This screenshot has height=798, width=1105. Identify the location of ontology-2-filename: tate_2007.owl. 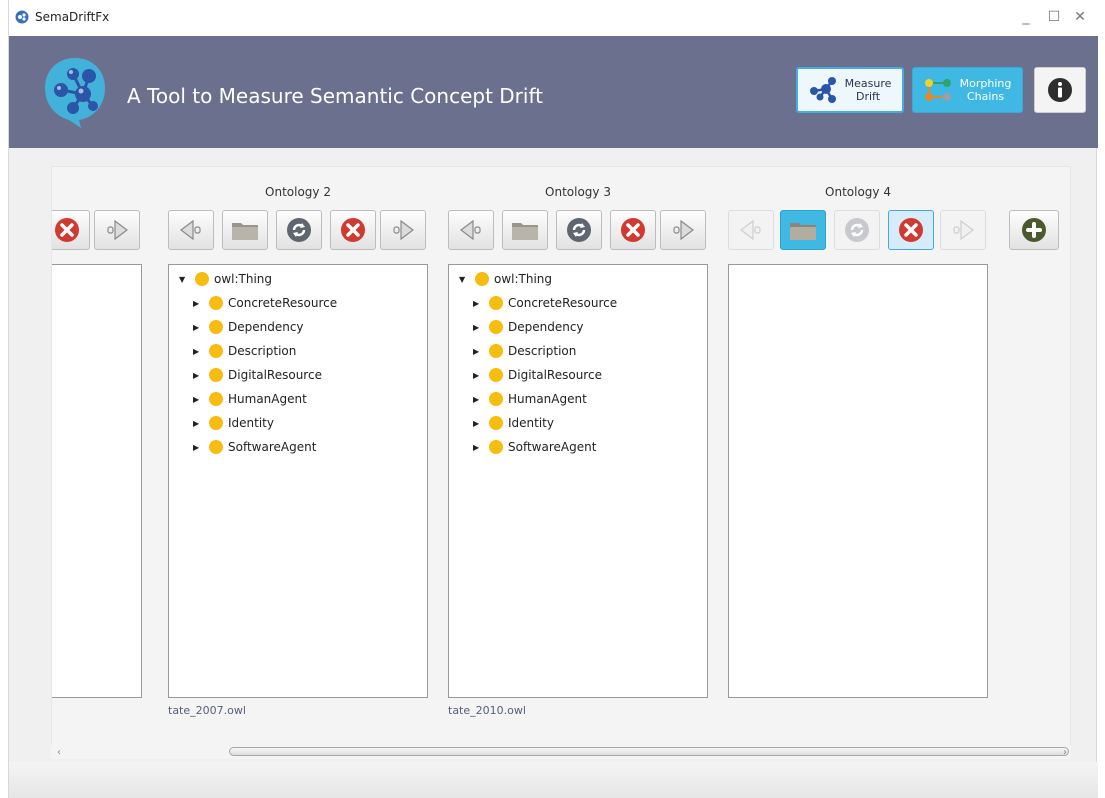
(207, 710).